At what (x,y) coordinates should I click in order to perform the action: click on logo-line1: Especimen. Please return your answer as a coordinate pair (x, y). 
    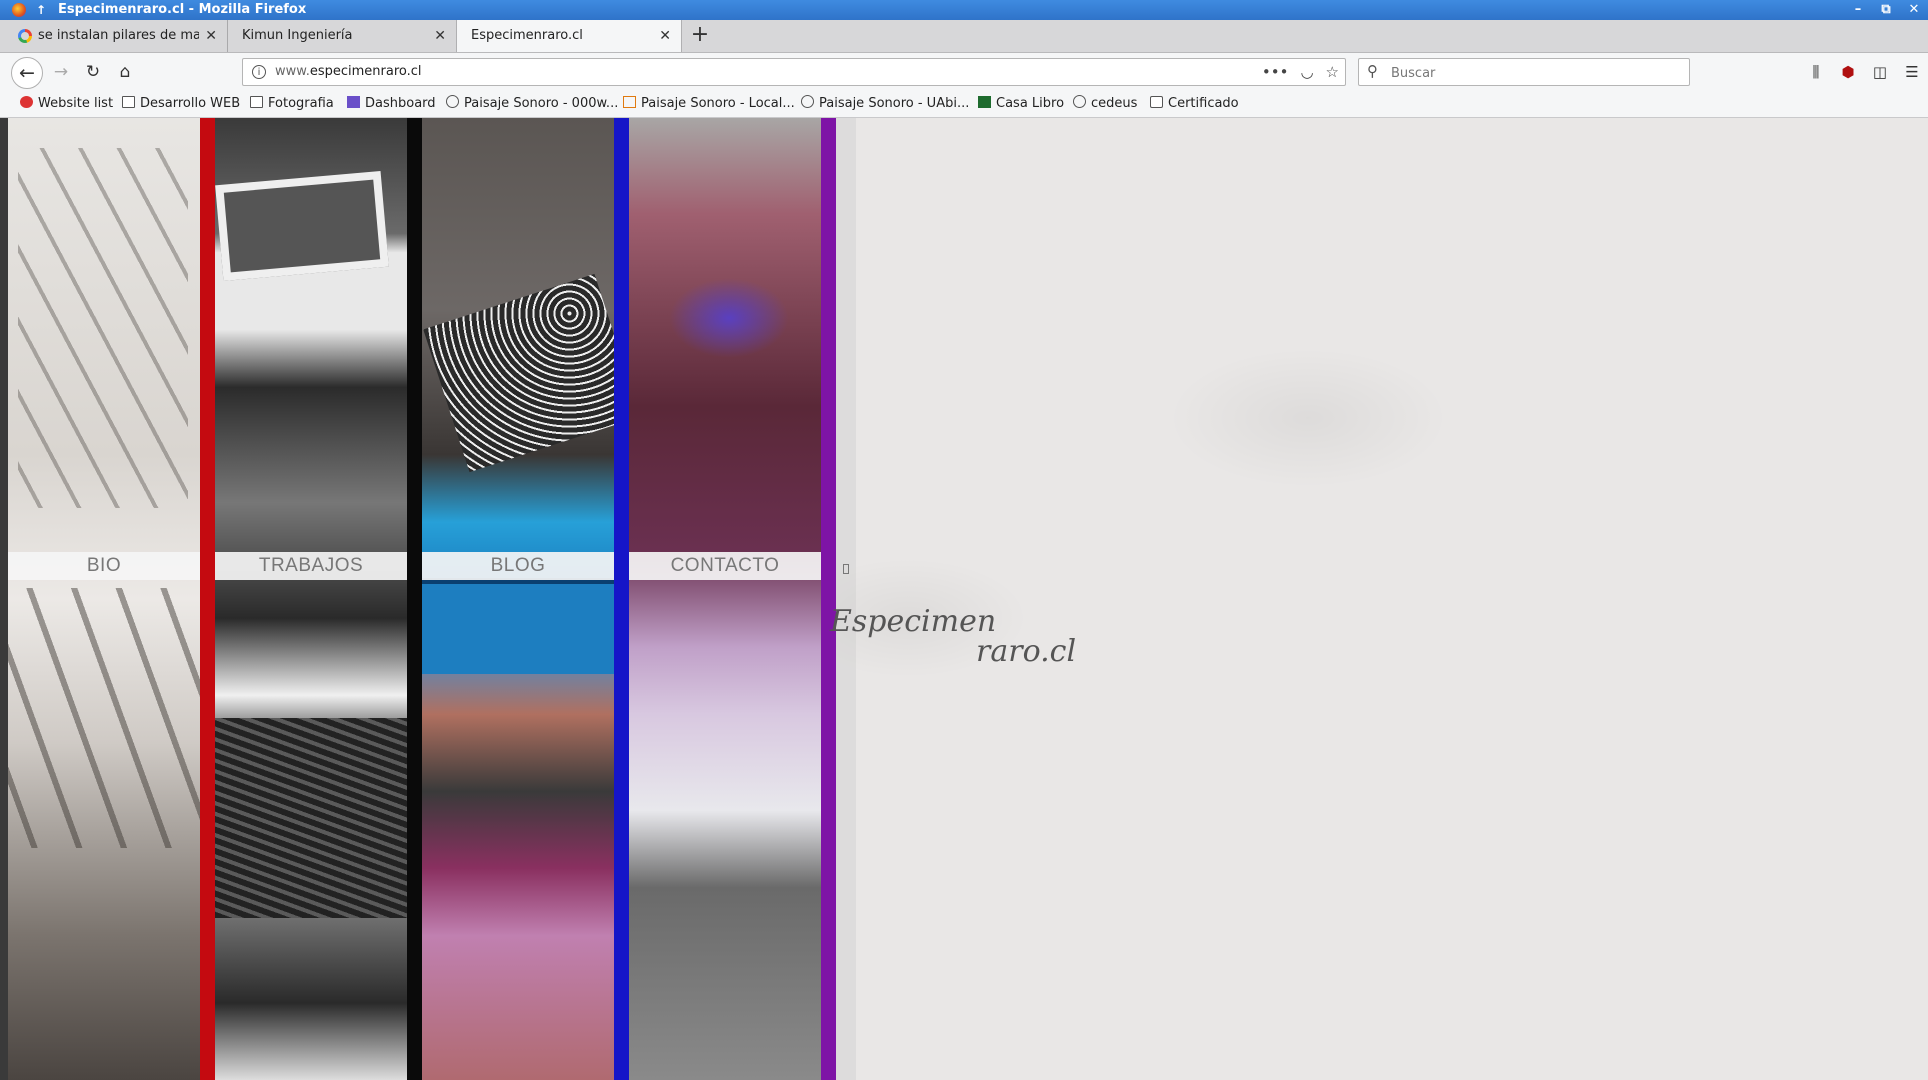
    Looking at the image, I should click on (913, 621).